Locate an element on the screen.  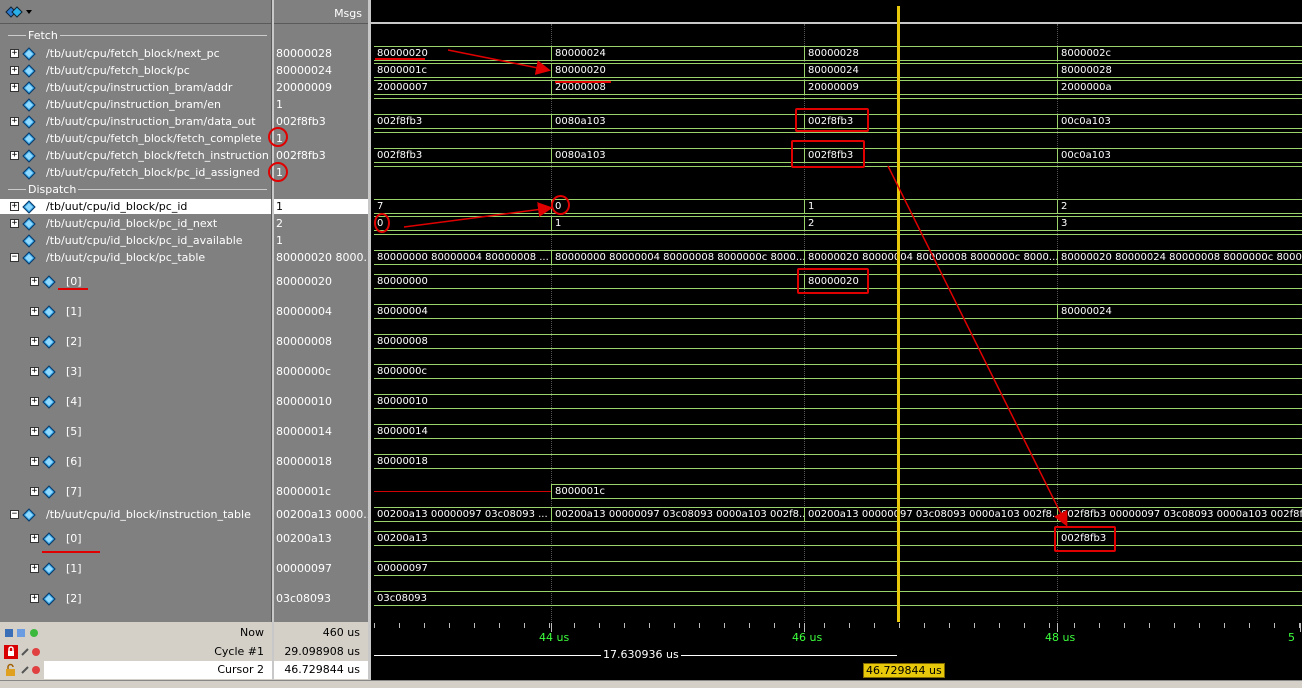
signal-value-row: 80000014 is located at coordinates (321, 431).